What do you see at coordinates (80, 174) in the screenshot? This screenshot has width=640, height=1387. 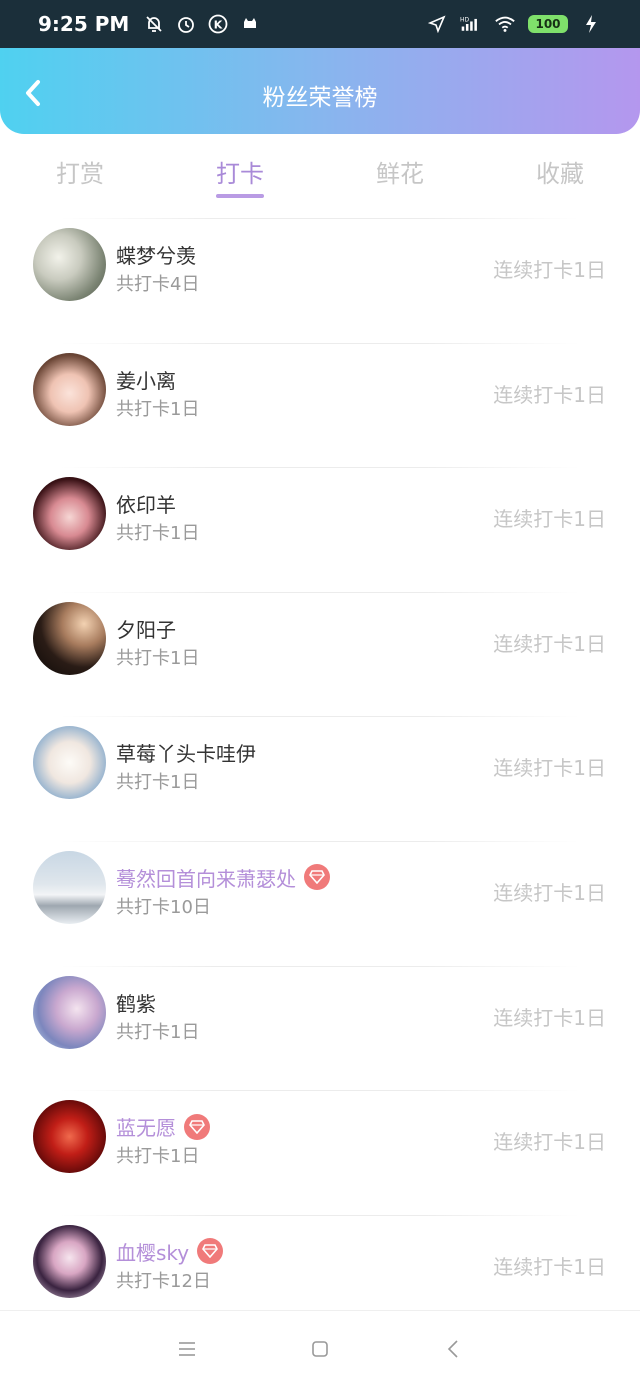 I see `tab-label: 打赏` at bounding box center [80, 174].